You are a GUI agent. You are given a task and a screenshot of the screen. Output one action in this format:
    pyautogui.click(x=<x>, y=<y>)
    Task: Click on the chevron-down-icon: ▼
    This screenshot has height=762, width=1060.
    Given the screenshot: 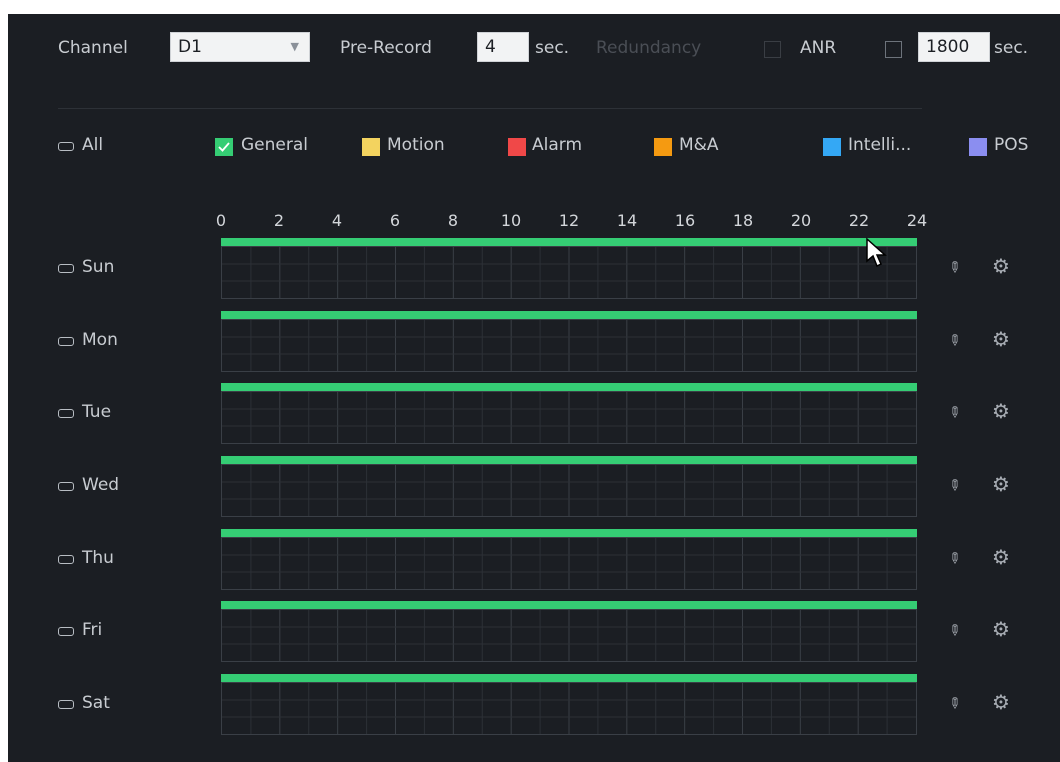 What is the action you would take?
    pyautogui.click(x=294, y=46)
    